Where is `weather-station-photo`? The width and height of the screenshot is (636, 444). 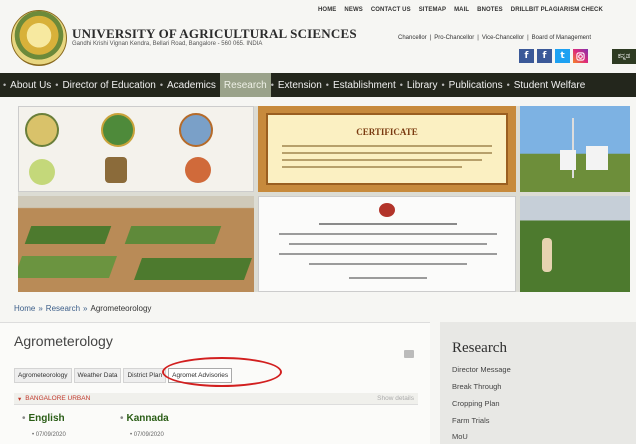 weather-station-photo is located at coordinates (575, 149).